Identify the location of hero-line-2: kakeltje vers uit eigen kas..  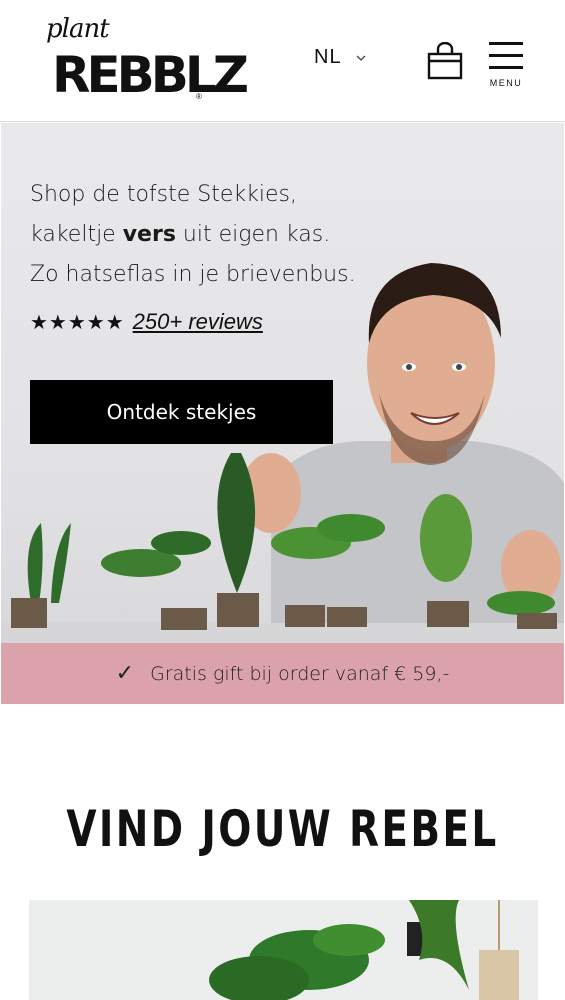
(195, 235).